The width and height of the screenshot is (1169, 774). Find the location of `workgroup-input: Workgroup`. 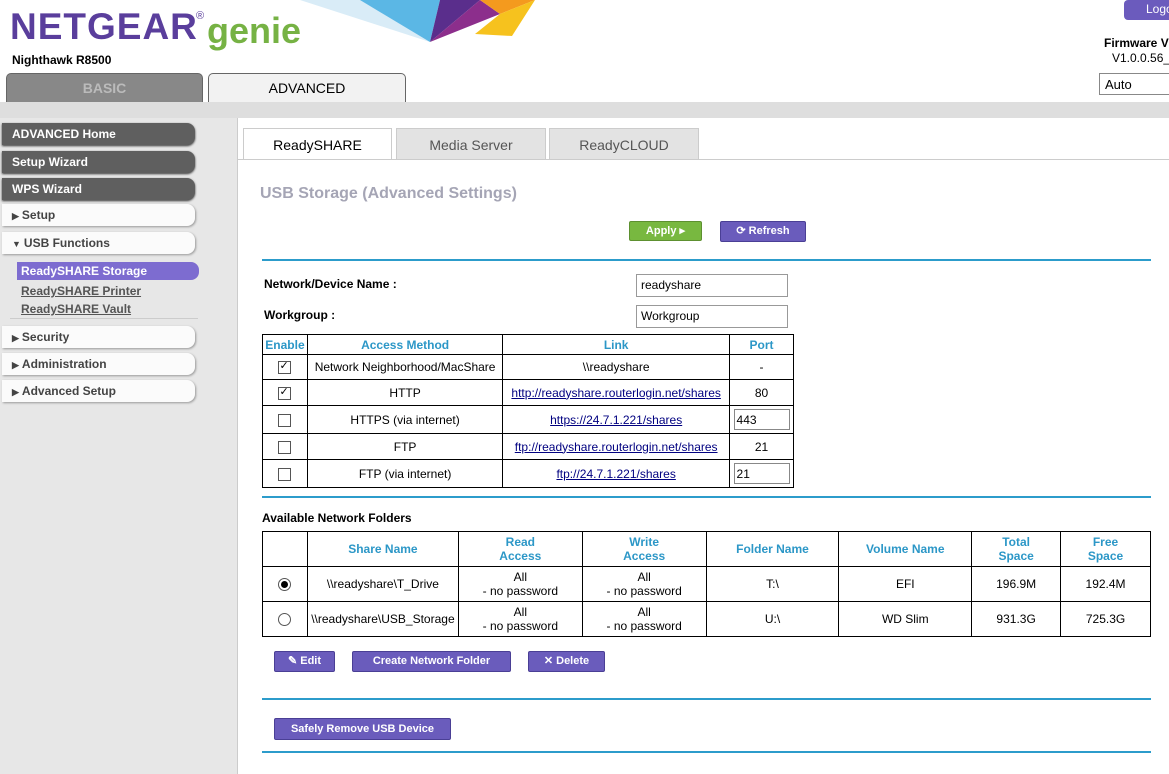

workgroup-input: Workgroup is located at coordinates (712, 316).